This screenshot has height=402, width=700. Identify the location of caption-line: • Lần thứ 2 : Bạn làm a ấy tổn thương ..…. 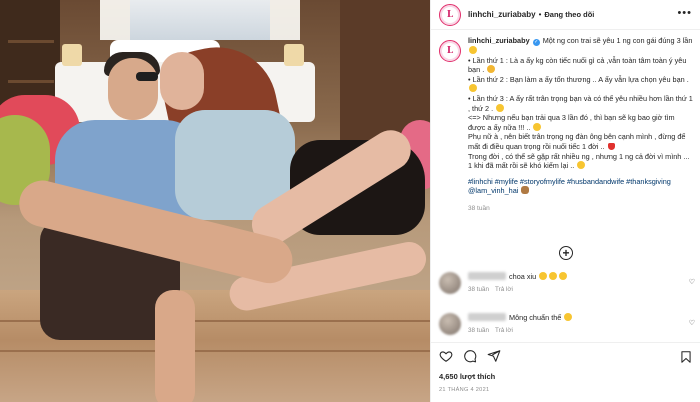
(578, 79).